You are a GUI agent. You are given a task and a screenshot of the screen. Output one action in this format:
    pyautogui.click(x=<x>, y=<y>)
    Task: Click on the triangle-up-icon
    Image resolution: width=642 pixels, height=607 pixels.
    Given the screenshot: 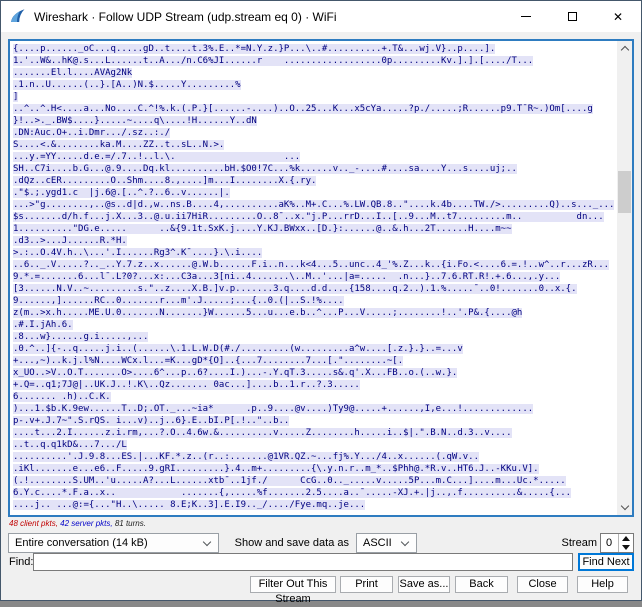 What is the action you would take?
    pyautogui.click(x=626, y=538)
    